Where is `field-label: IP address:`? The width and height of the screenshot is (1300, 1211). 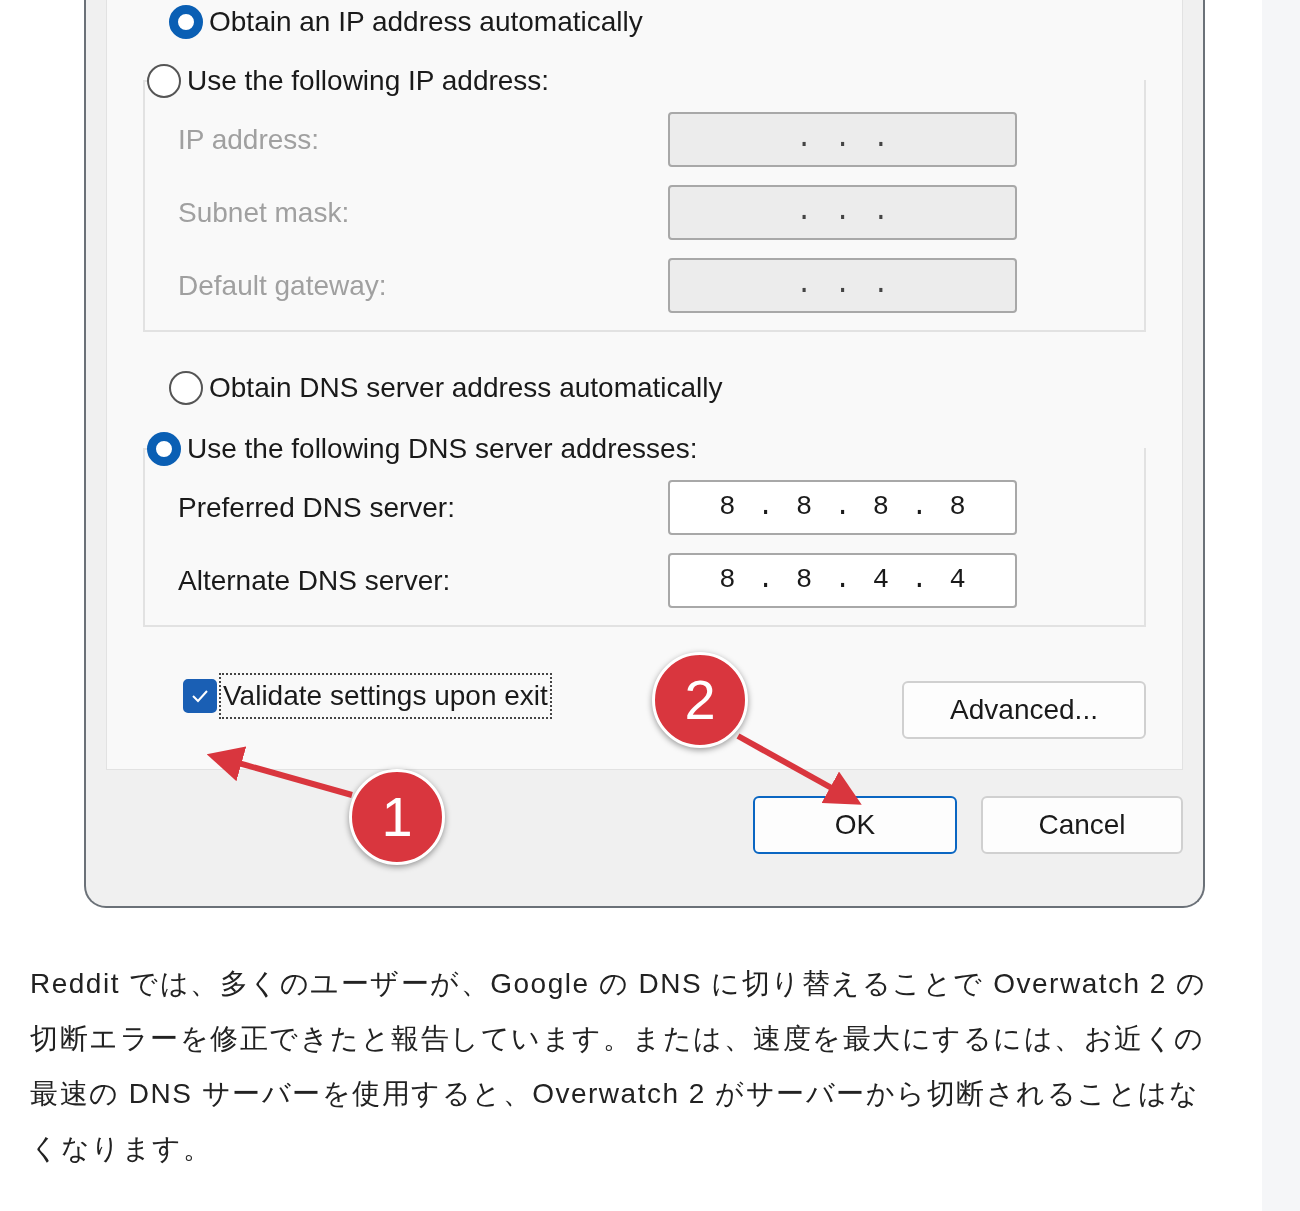 field-label: IP address: is located at coordinates (249, 139).